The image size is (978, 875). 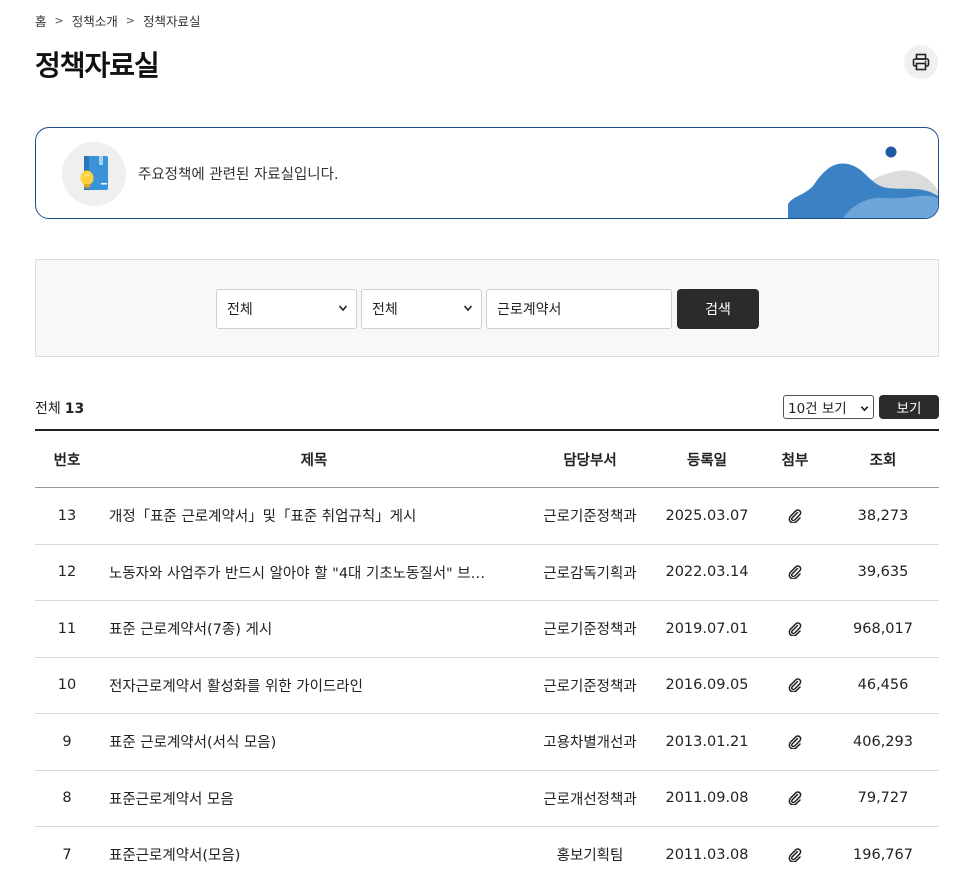 What do you see at coordinates (48, 409) in the screenshot?
I see `total-label: 전체` at bounding box center [48, 409].